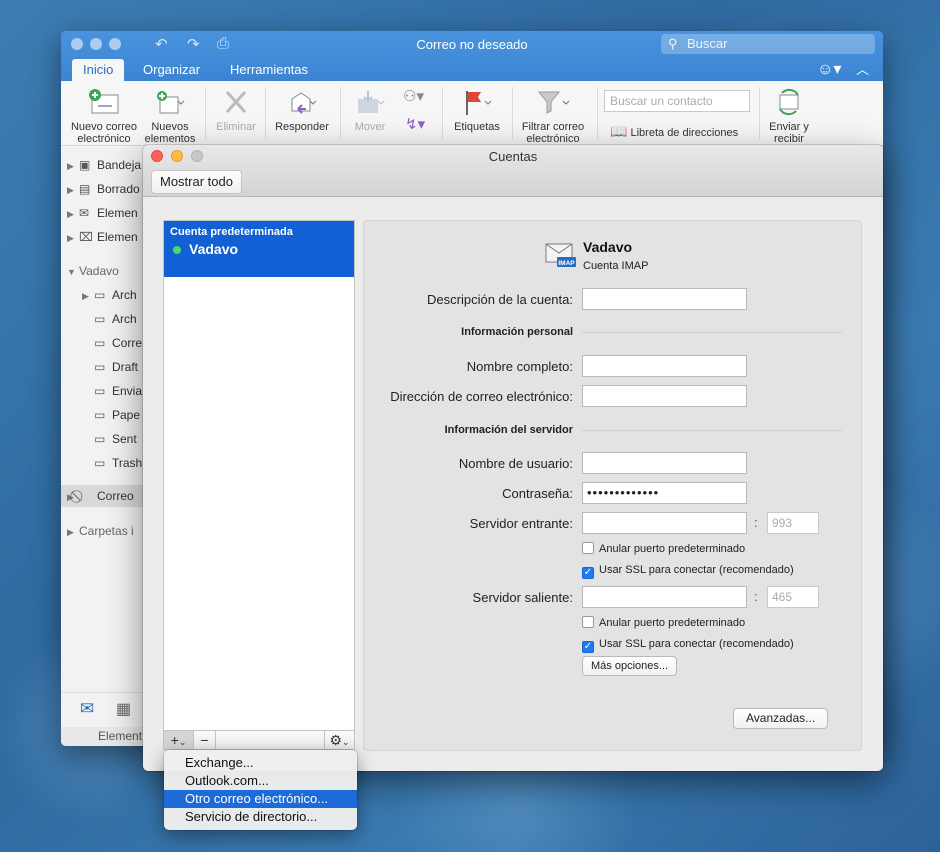 Image resolution: width=940 pixels, height=852 pixels. Describe the element at coordinates (117, 415) in the screenshot. I see `sidebar-folder: ▭ Pape` at that location.